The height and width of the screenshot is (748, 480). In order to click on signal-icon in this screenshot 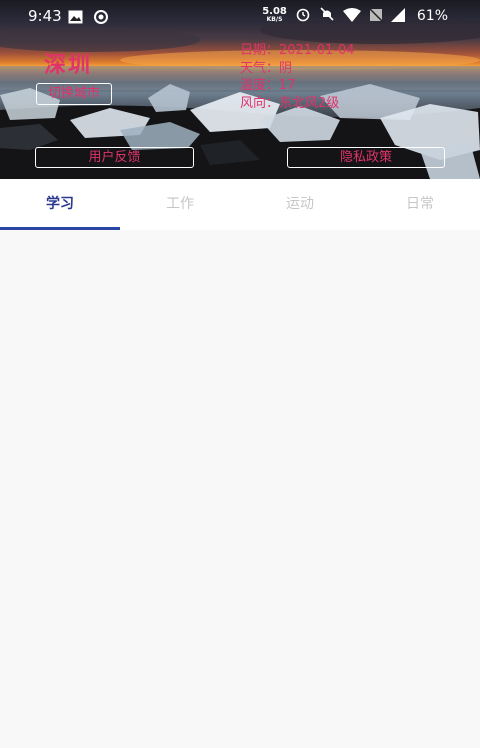, I will do `click(397, 16)`.